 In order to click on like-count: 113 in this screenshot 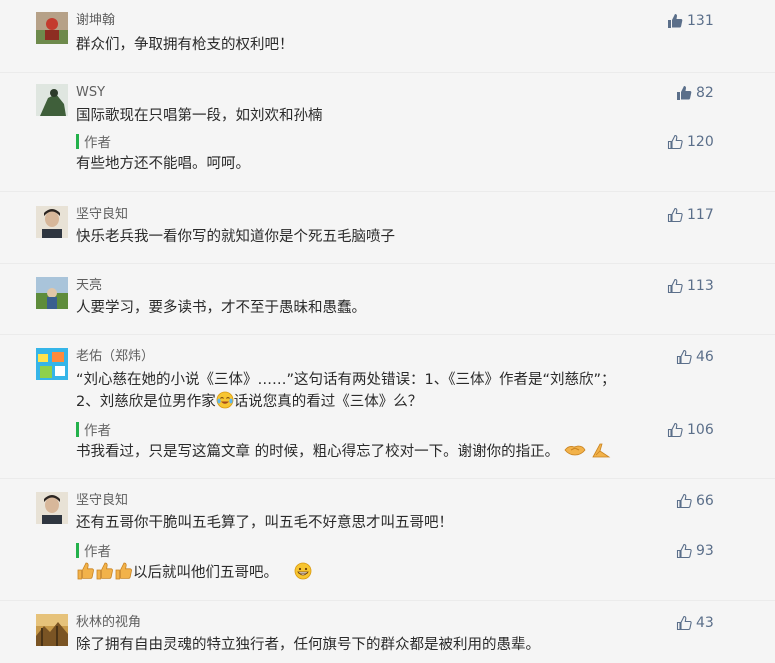, I will do `click(700, 286)`.